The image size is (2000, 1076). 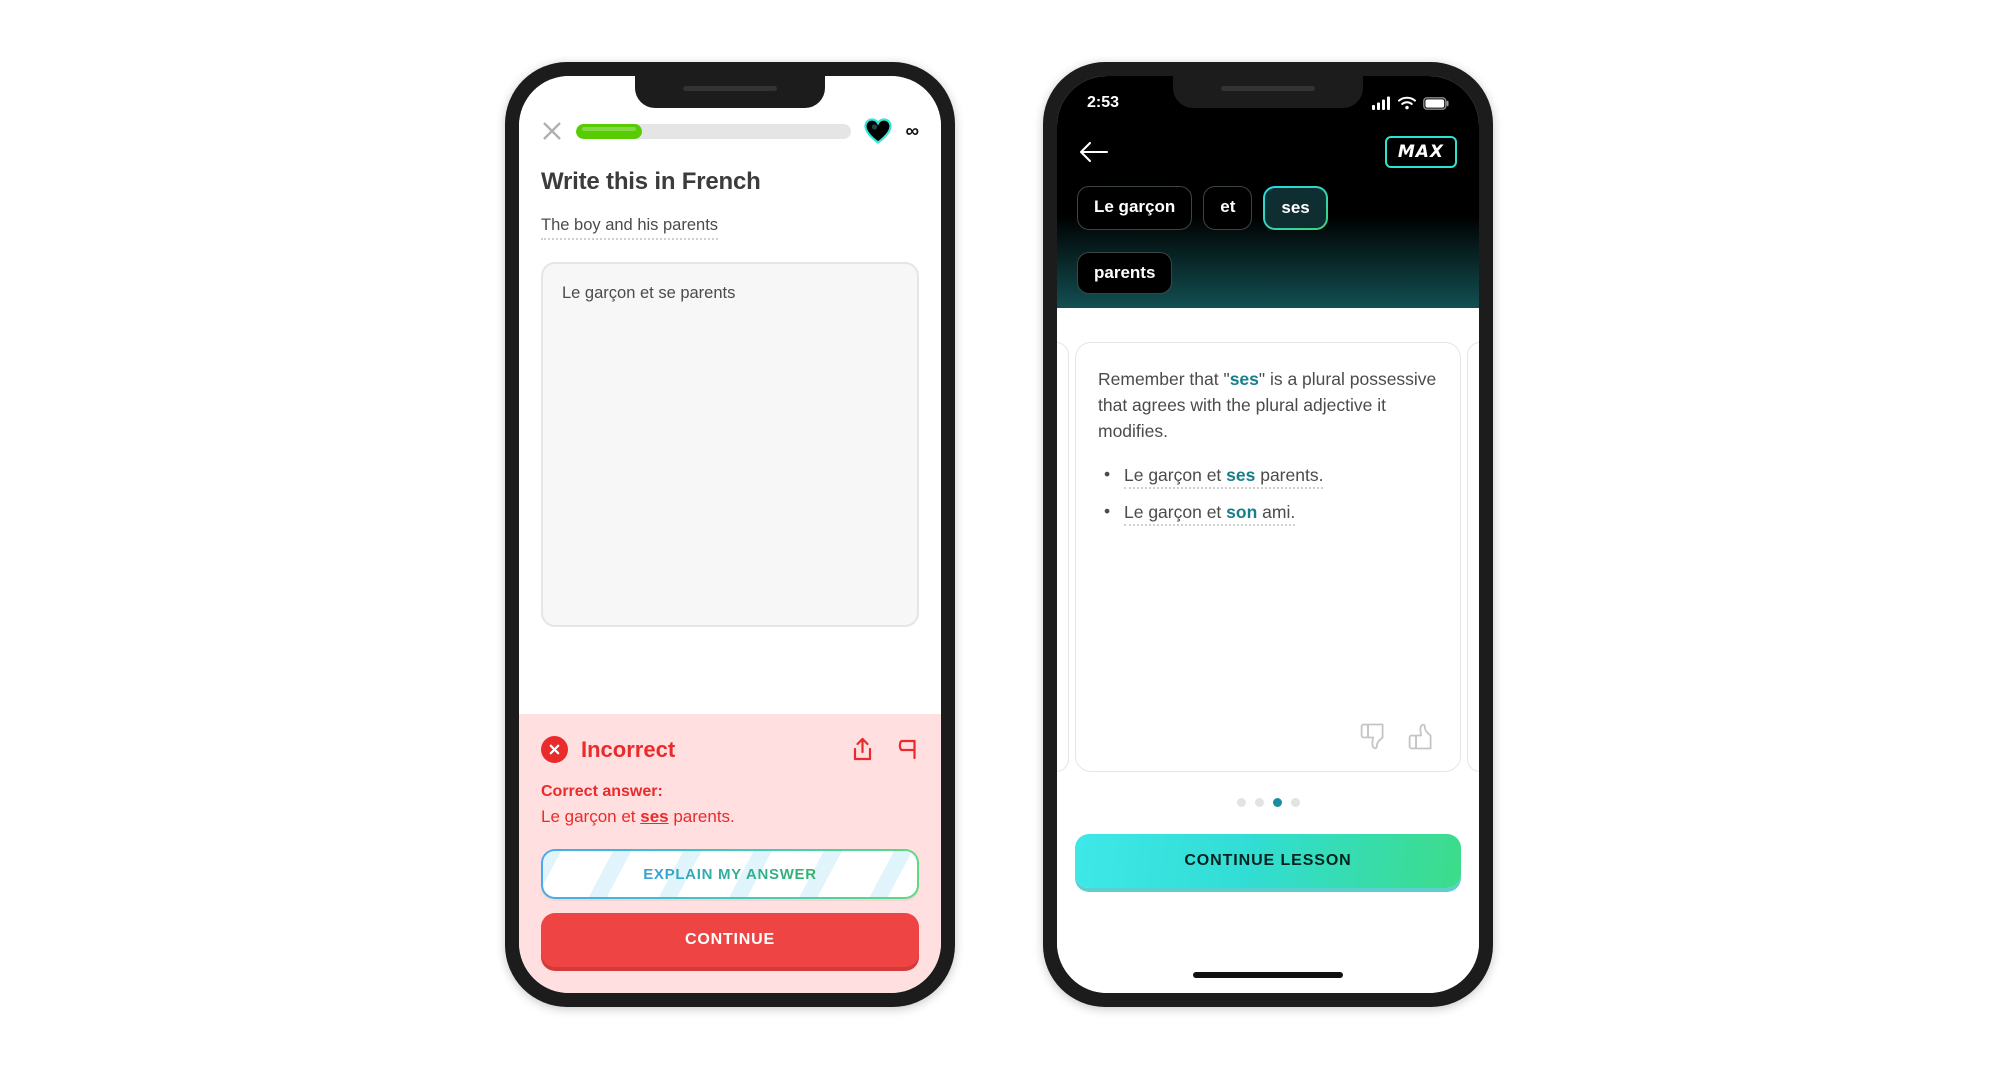 I want to click on max-badge: MAX, so click(x=1420, y=152).